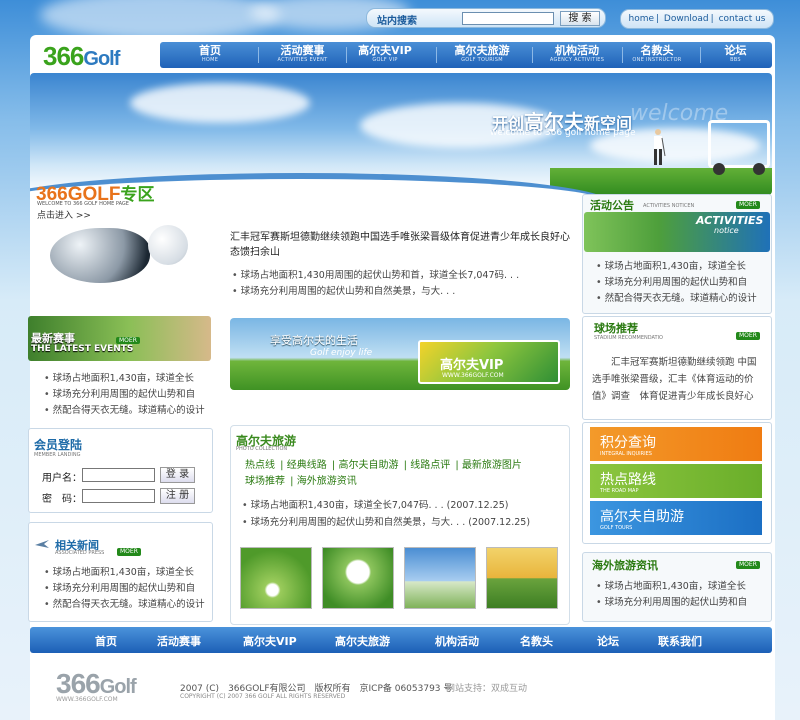 Image resolution: width=800 pixels, height=720 pixels. I want to click on thumbnail-tree, so click(440, 578).